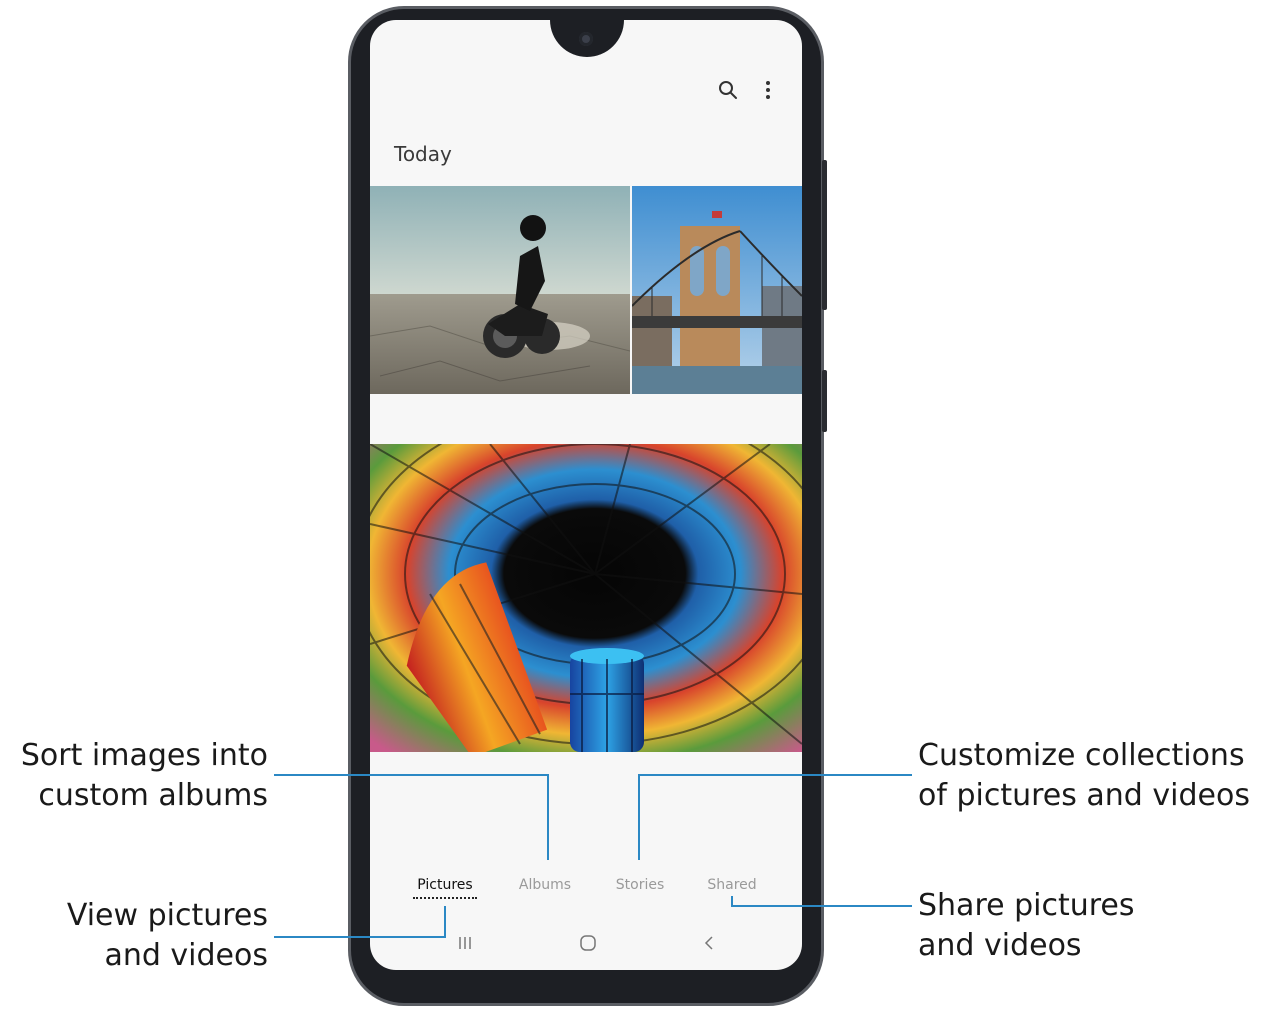 The image size is (1281, 1009). I want to click on volume-button, so click(824, 235).